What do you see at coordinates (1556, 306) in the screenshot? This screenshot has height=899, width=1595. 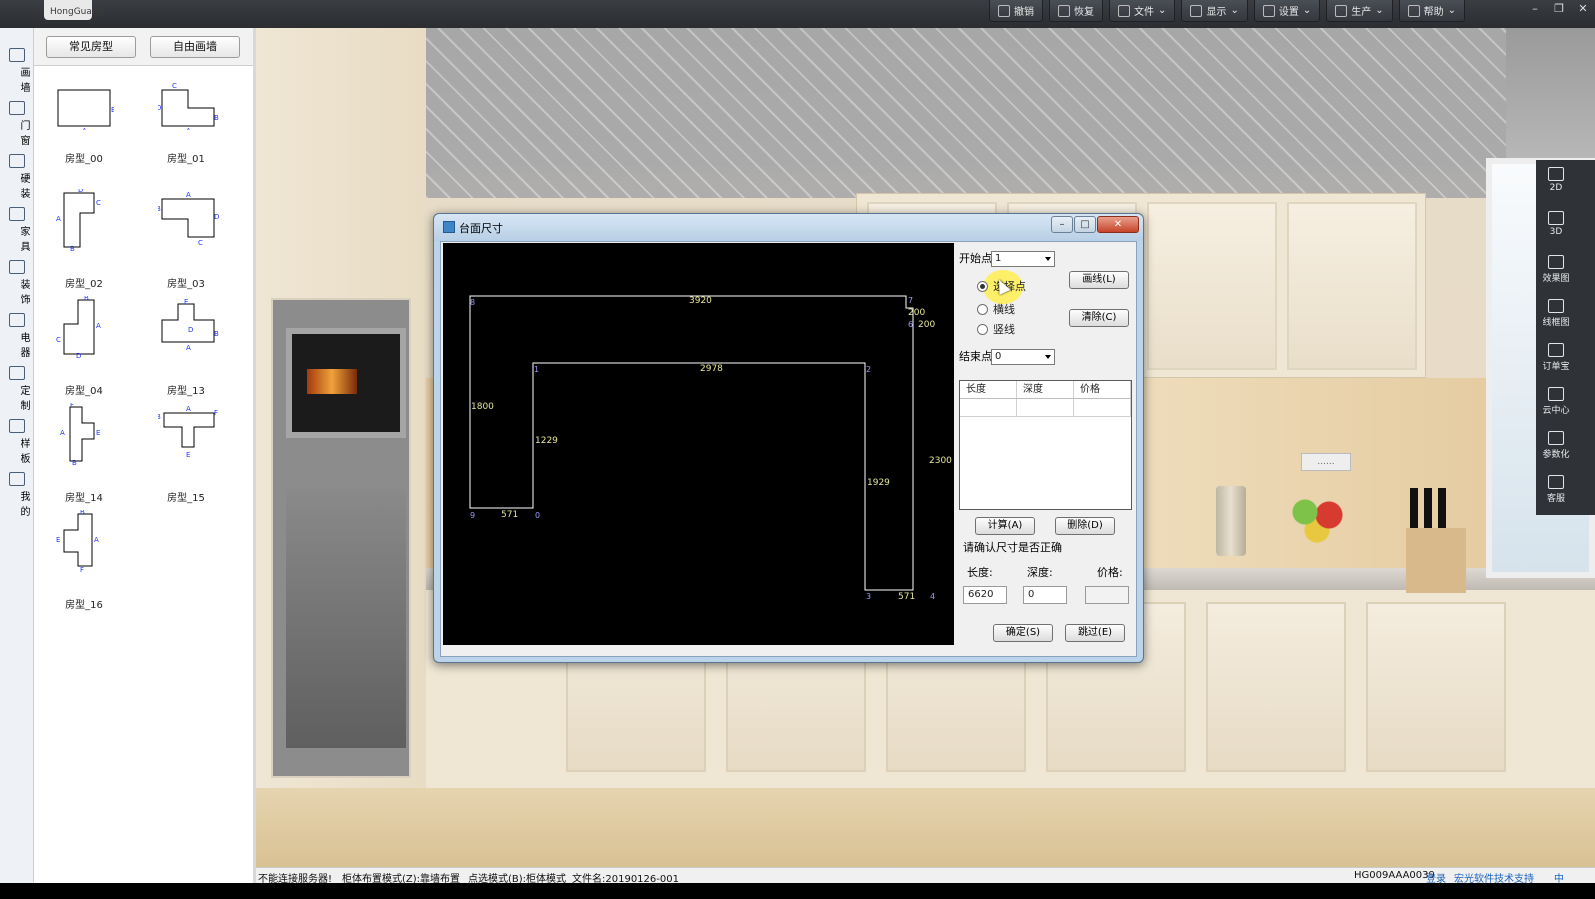 I see `wireframe-icon` at bounding box center [1556, 306].